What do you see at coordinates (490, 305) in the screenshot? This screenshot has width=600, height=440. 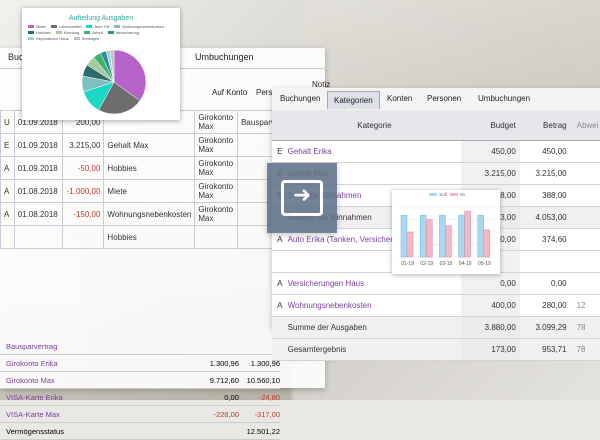 I see `cell-budget: 400,00` at bounding box center [490, 305].